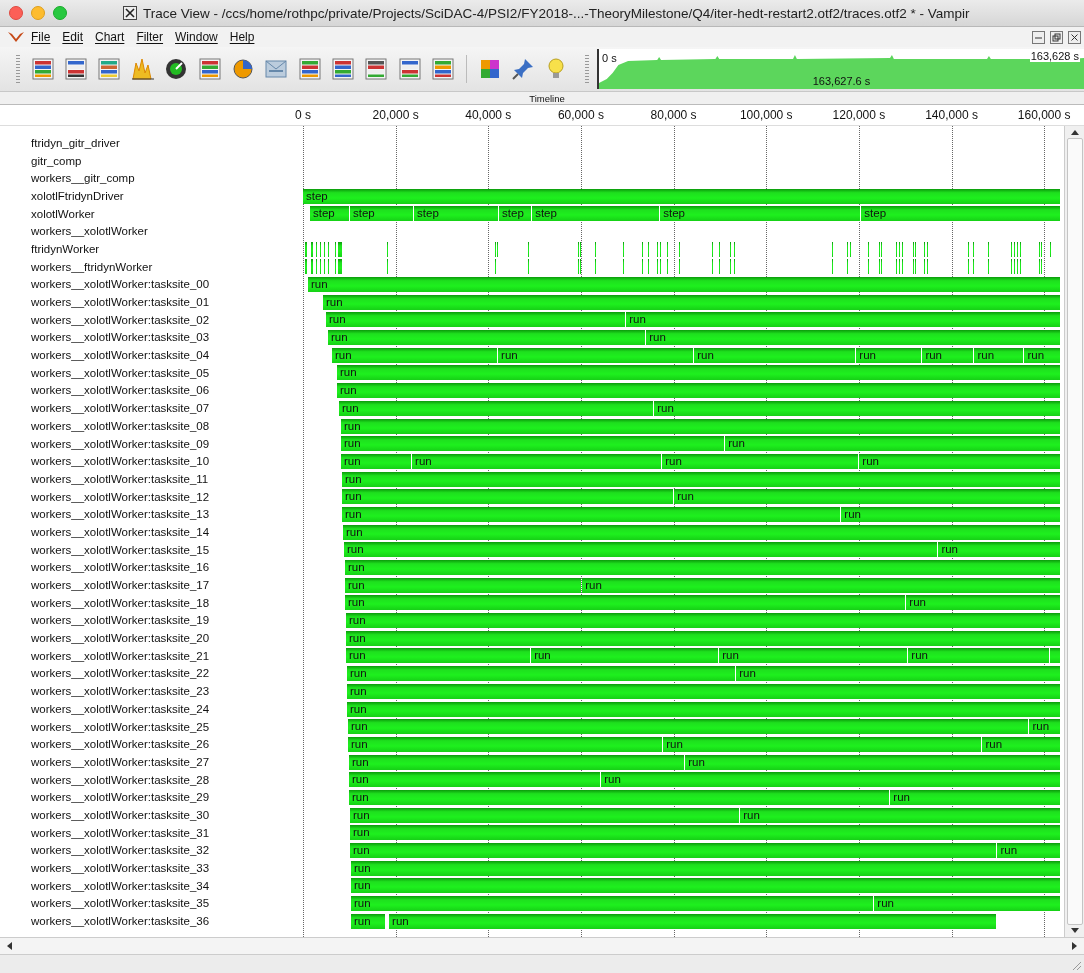  What do you see at coordinates (42, 69) in the screenshot?
I see `stripes-chart-icon` at bounding box center [42, 69].